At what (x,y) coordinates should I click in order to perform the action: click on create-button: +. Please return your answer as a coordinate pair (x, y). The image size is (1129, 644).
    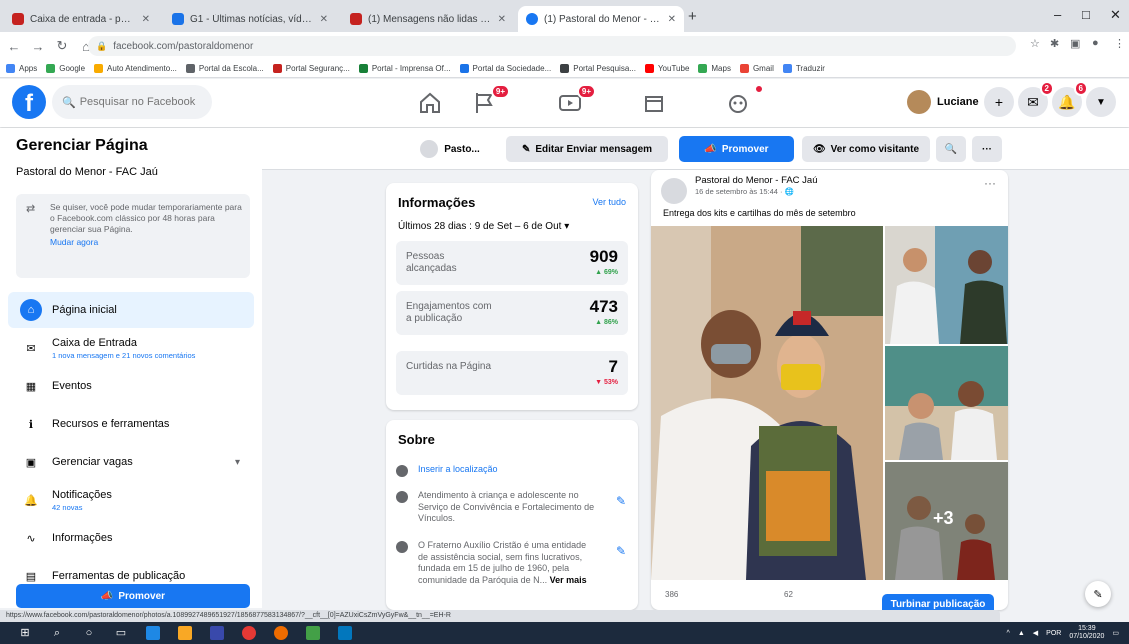
    Looking at the image, I should click on (999, 102).